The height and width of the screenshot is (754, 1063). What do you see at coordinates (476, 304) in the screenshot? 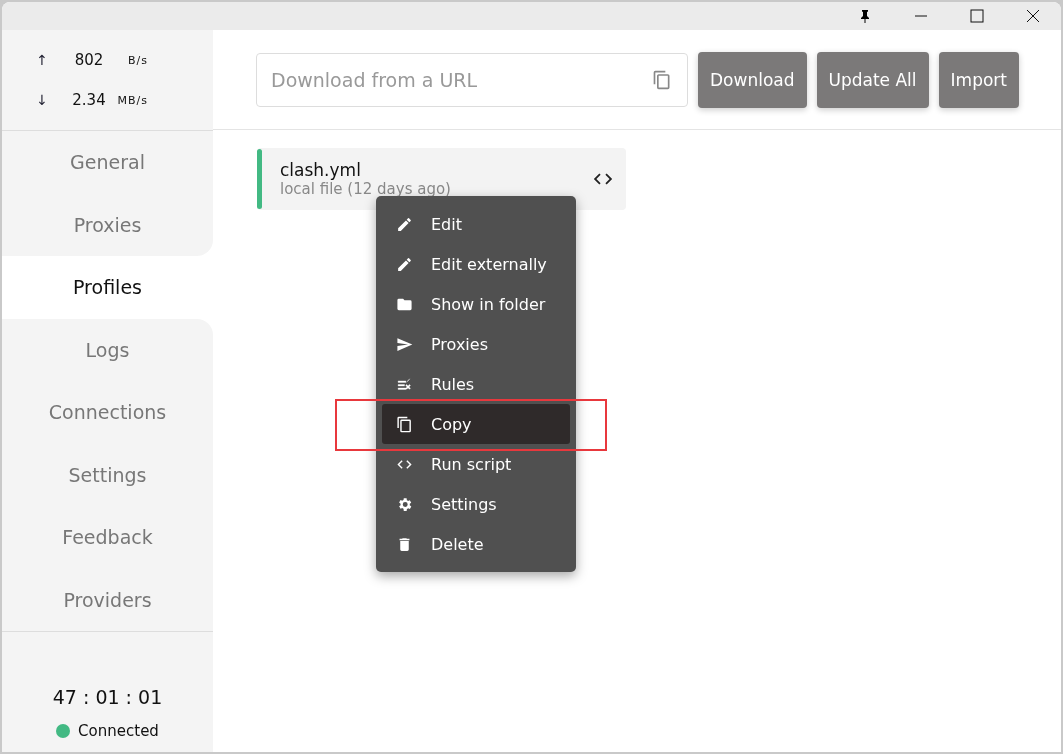
I see `menu-item: Show in folder` at bounding box center [476, 304].